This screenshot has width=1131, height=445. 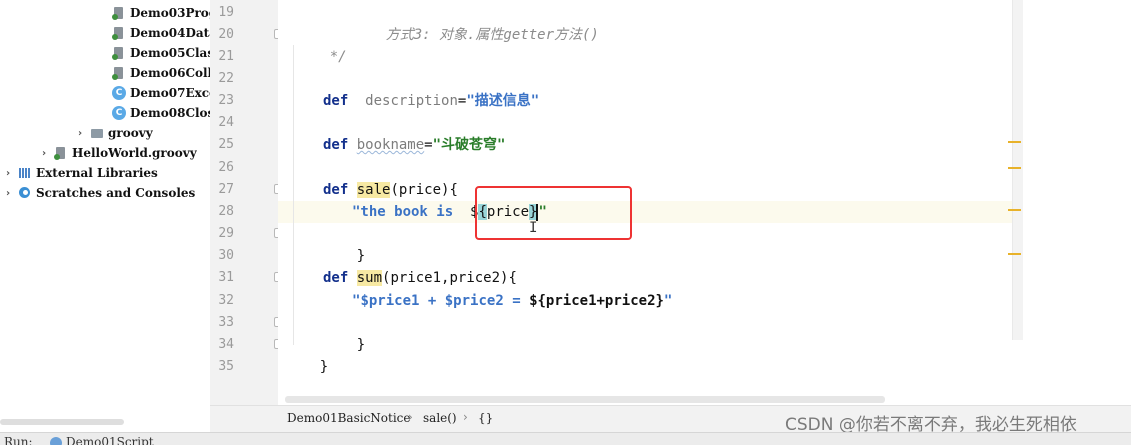 I want to click on breadcrumb-item-method: sale(), so click(x=440, y=418).